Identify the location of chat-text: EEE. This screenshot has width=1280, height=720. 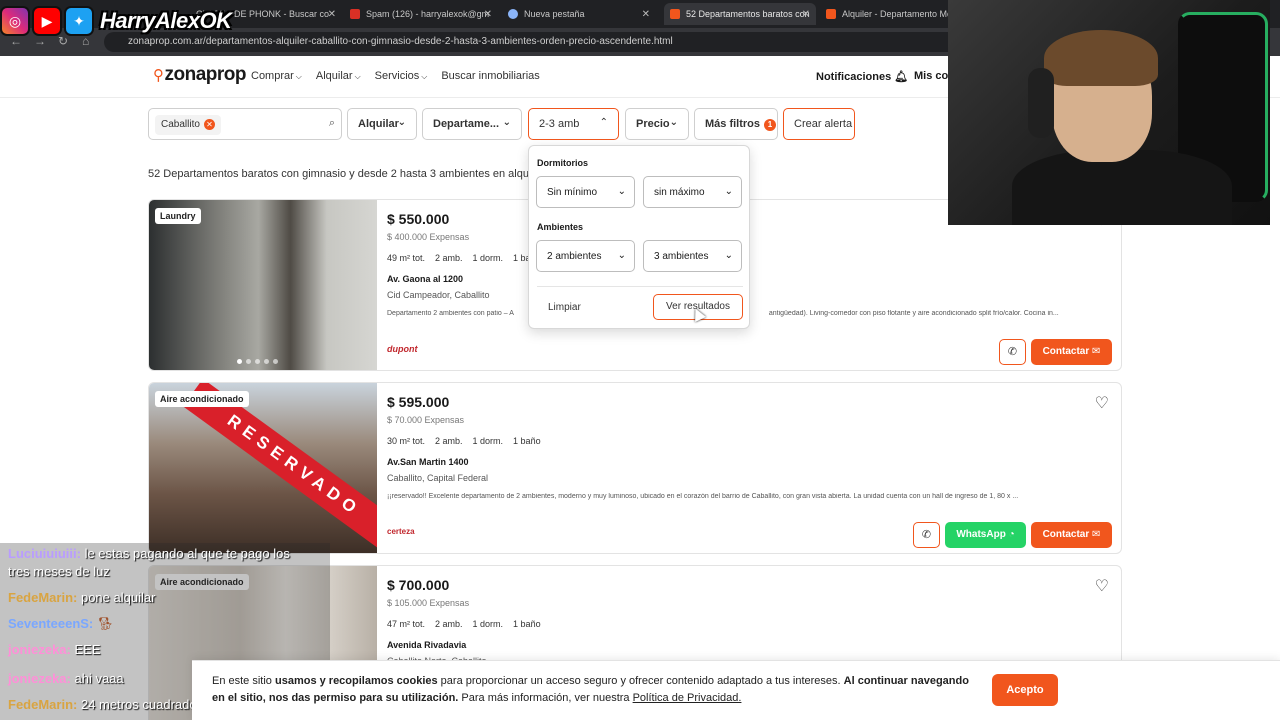
(87, 649).